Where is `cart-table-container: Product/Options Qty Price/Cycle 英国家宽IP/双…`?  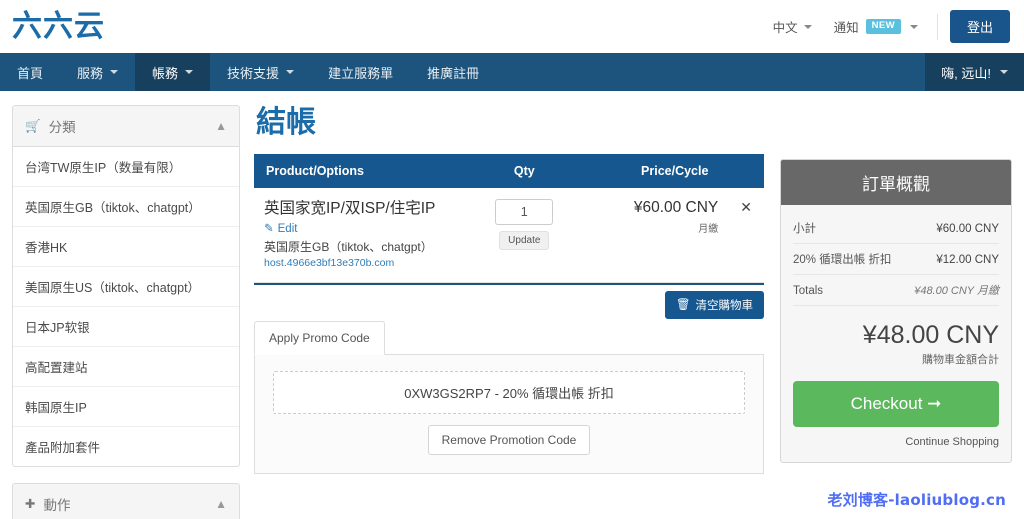
cart-table-container: Product/Options Qty Price/Cycle 英国家宽IP/双… is located at coordinates (509, 220).